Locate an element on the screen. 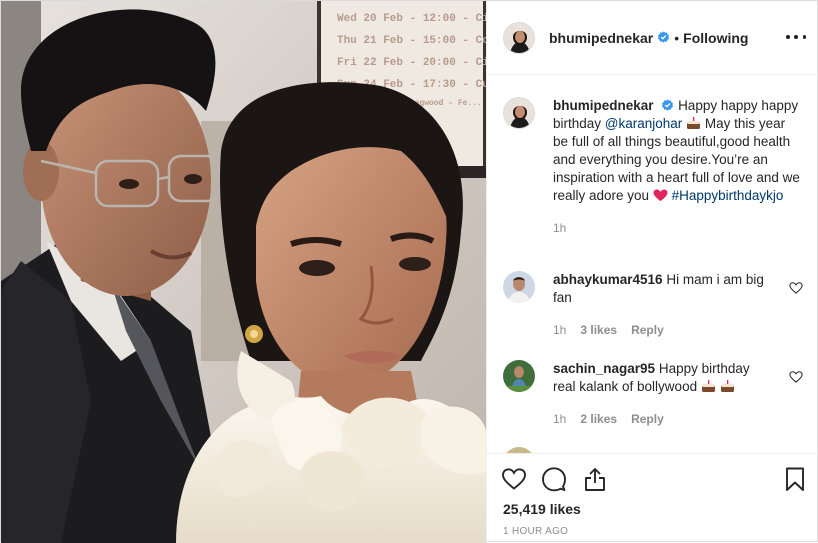 This screenshot has width=818, height=543. comment-meta: 1h 2 likes Reply is located at coordinates (615, 419).